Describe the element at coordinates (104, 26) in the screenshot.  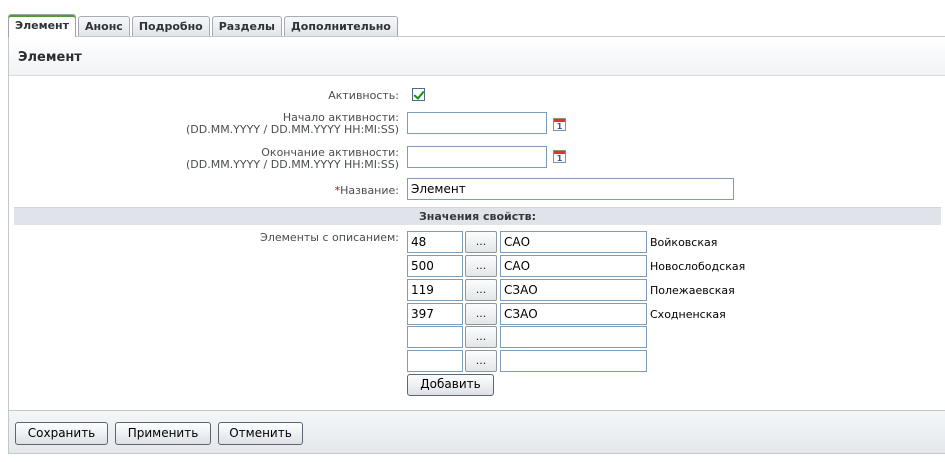
I see `tab-preview: Анонс` at that location.